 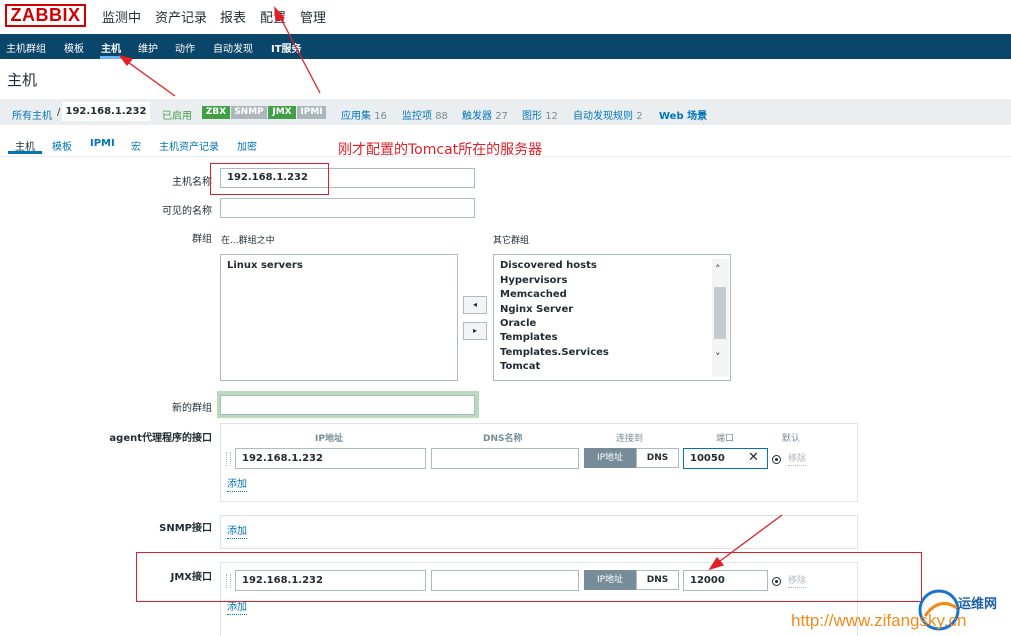 I want to click on watermark-url: http://www.zifangsky.cn, so click(x=879, y=620).